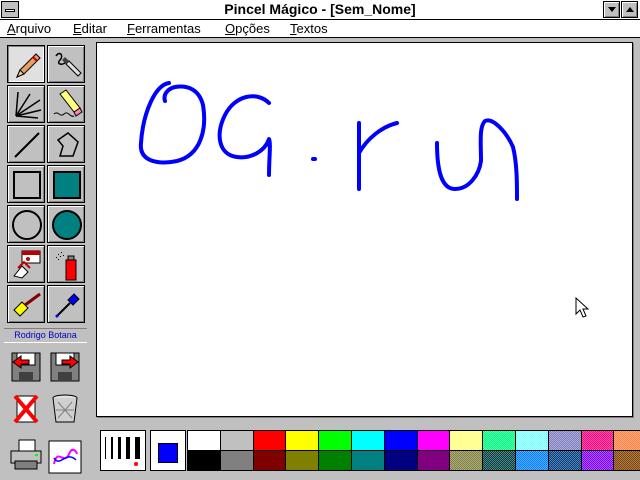 Image resolution: width=640 pixels, height=480 pixels. I want to click on triangle-up-icon, so click(630, 9).